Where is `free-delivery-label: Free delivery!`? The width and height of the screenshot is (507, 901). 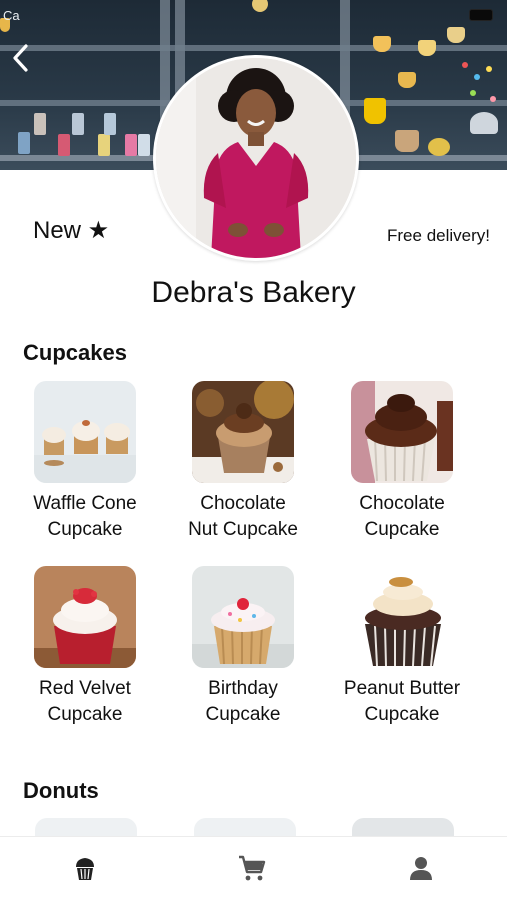 free-delivery-label: Free delivery! is located at coordinates (438, 235).